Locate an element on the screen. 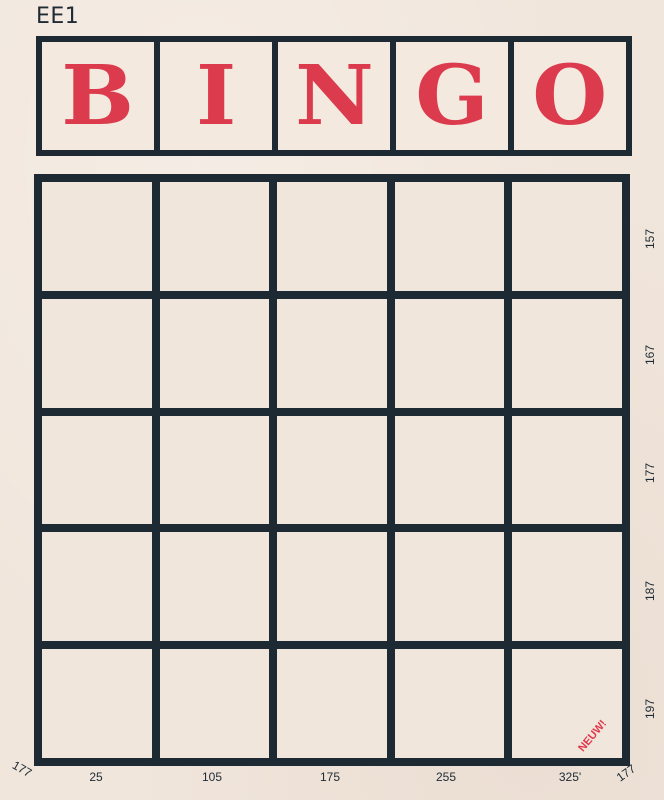  grid-cell-r3c5 is located at coordinates (567, 470).